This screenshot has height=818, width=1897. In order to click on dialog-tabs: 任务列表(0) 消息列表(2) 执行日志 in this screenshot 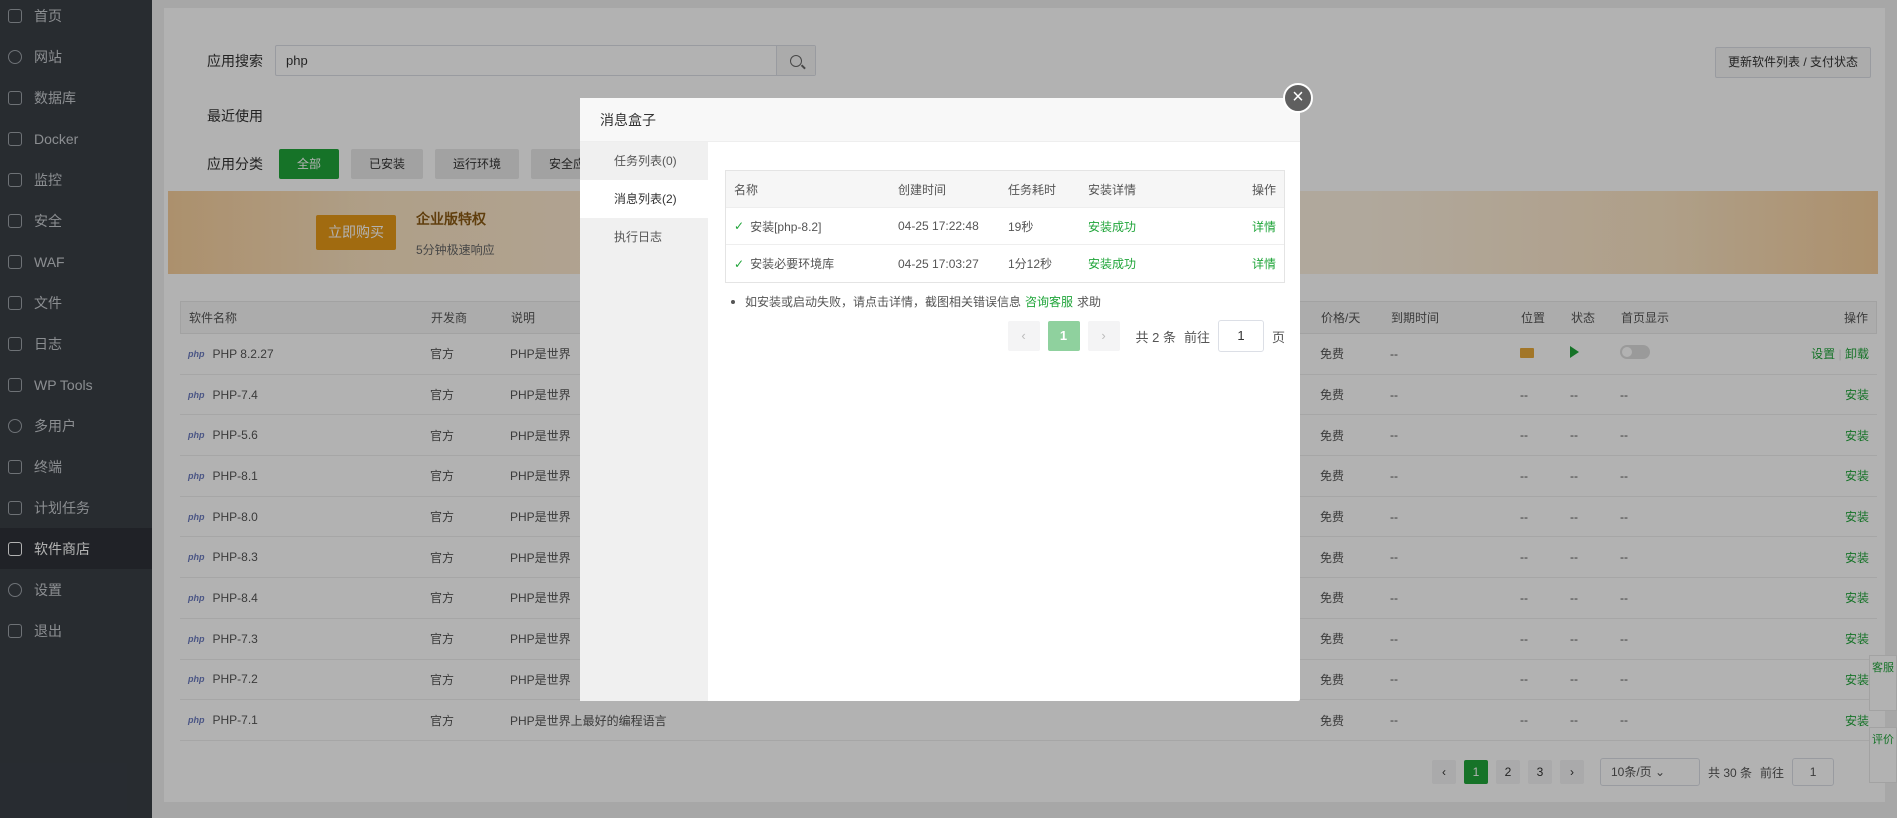, I will do `click(644, 421)`.